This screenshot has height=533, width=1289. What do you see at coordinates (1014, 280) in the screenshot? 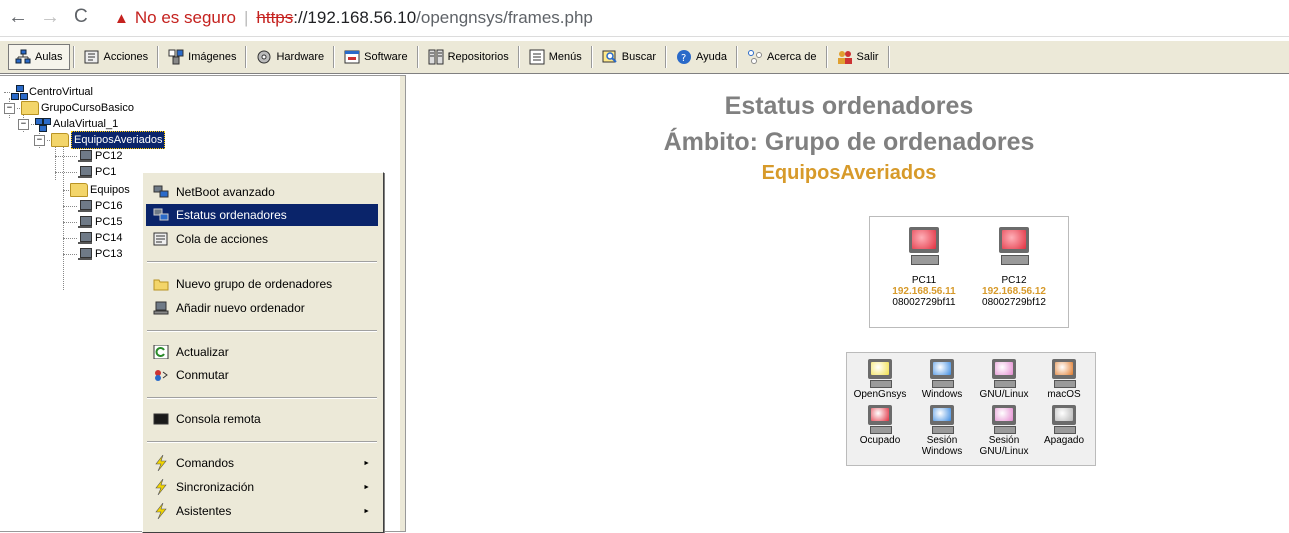
I see `computer-name: PC12` at bounding box center [1014, 280].